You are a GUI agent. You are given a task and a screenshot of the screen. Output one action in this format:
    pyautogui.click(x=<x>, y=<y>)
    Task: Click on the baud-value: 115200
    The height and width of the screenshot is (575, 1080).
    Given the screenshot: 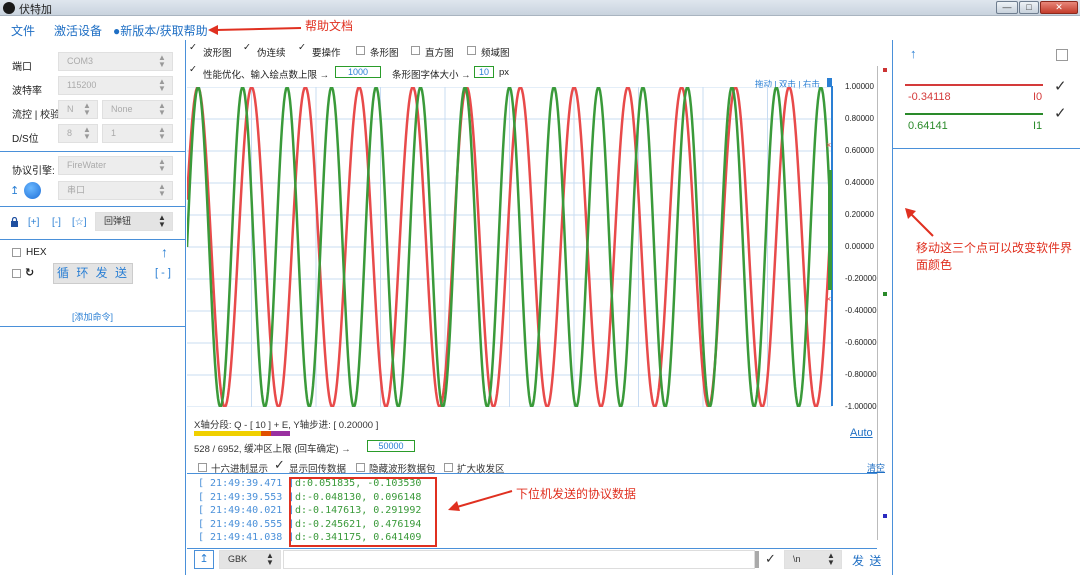 What is the action you would take?
    pyautogui.click(x=82, y=85)
    